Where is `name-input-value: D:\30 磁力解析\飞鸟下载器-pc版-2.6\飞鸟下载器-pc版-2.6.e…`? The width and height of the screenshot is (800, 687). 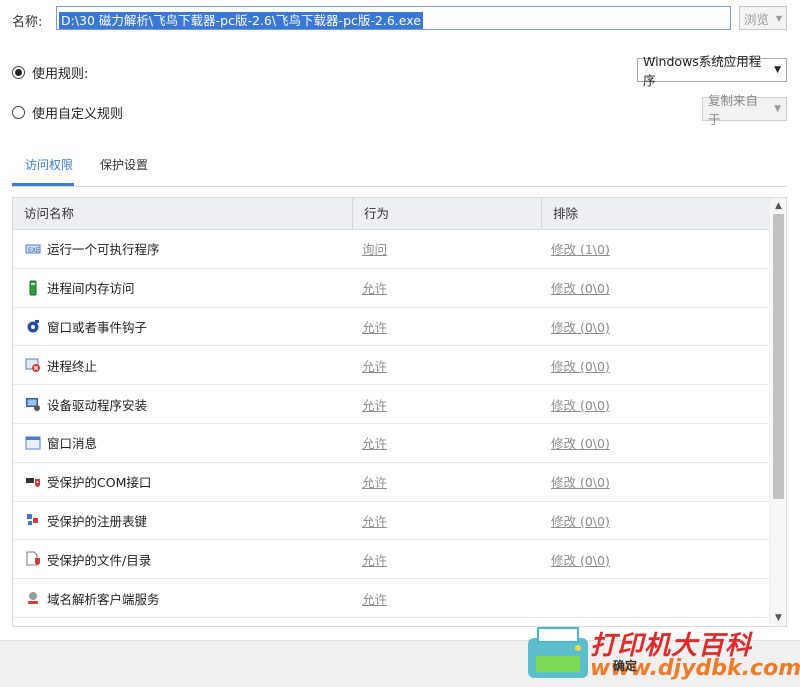 name-input-value: D:\30 磁力解析\飞鸟下载器-pc版-2.6\飞鸟下载器-pc版-2.6.e… is located at coordinates (241, 20).